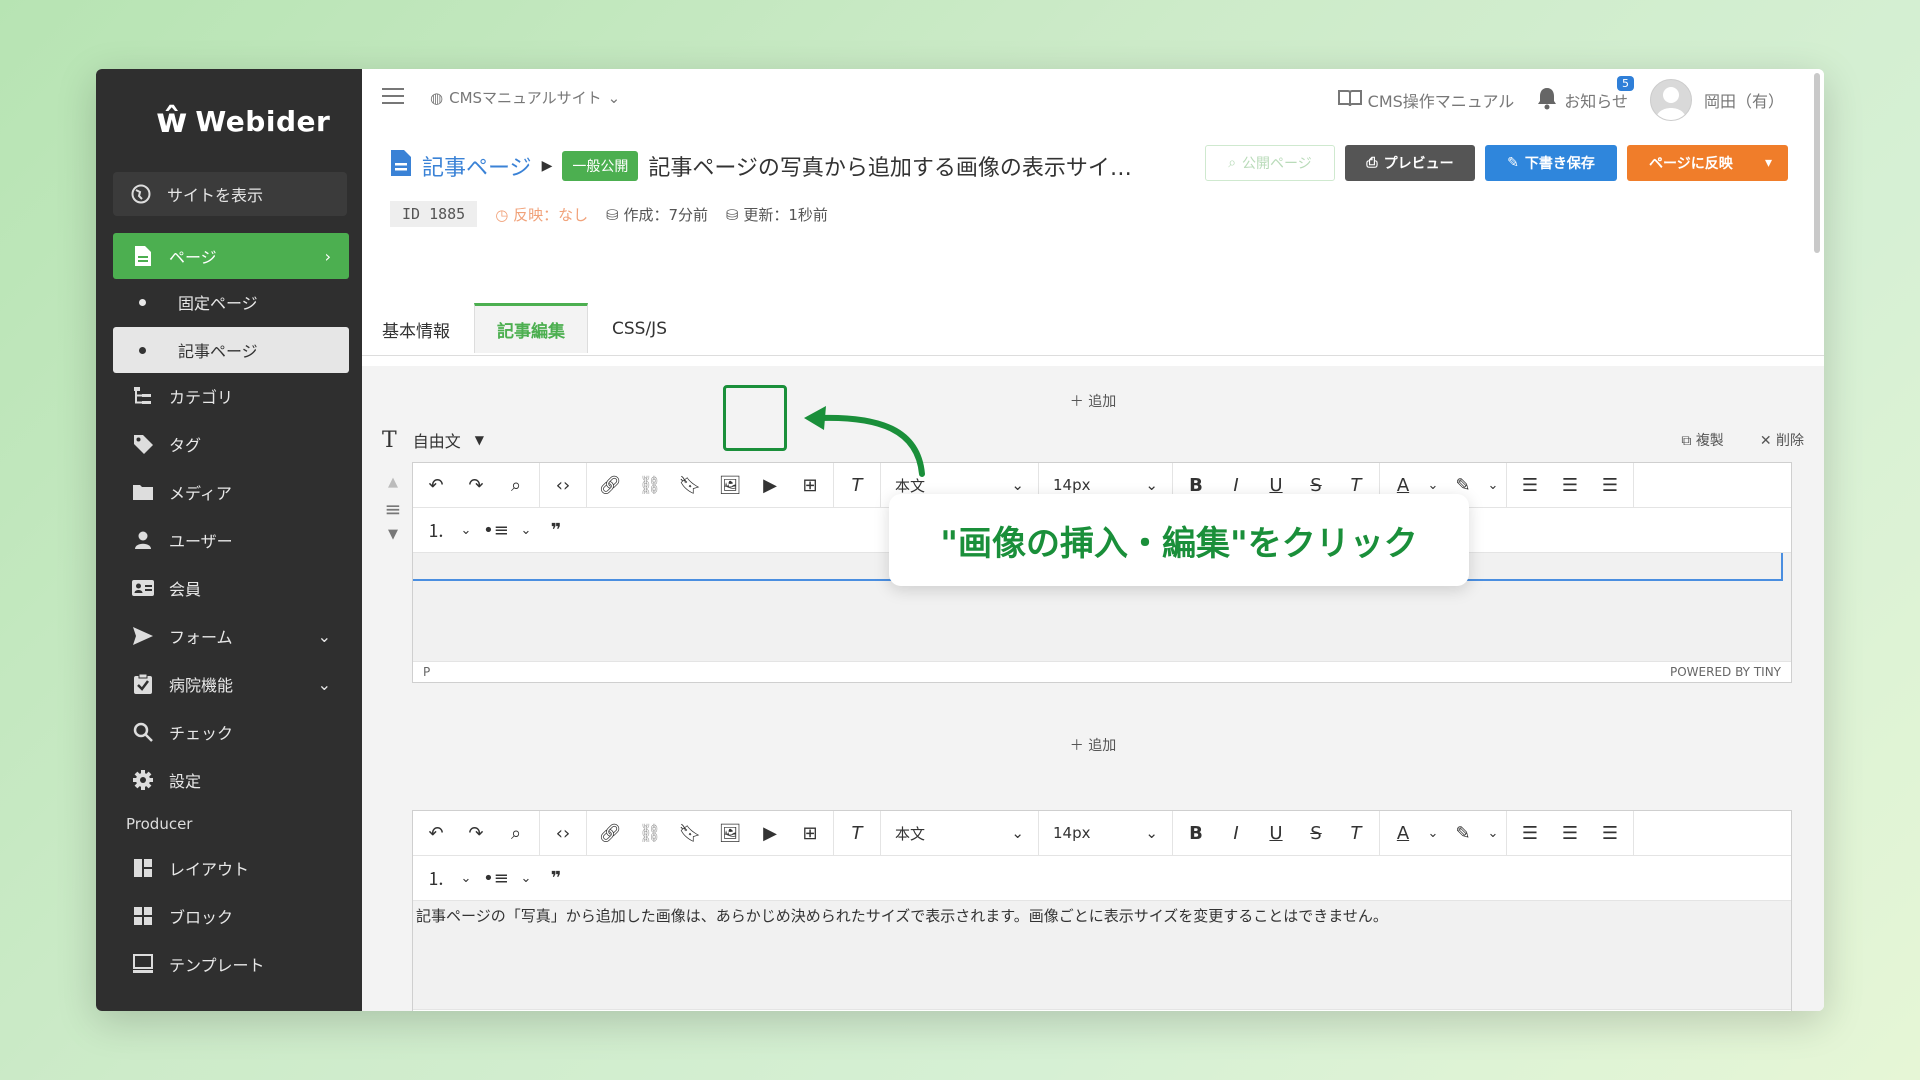  I want to click on clear-formatting-icon: T, so click(1356, 833).